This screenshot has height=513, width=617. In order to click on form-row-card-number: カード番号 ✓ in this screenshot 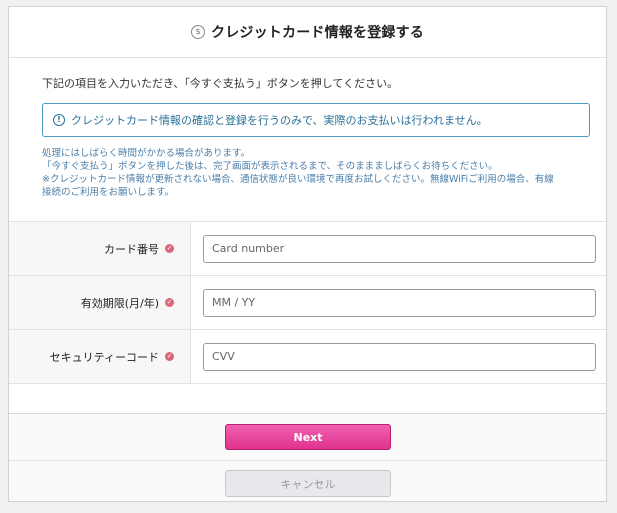, I will do `click(307, 249)`.